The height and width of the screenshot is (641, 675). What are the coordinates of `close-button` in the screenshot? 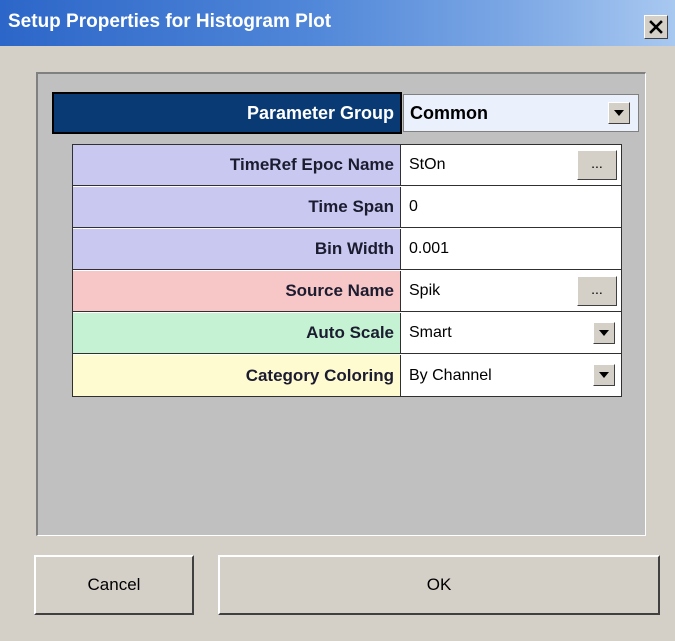 It's located at (656, 27).